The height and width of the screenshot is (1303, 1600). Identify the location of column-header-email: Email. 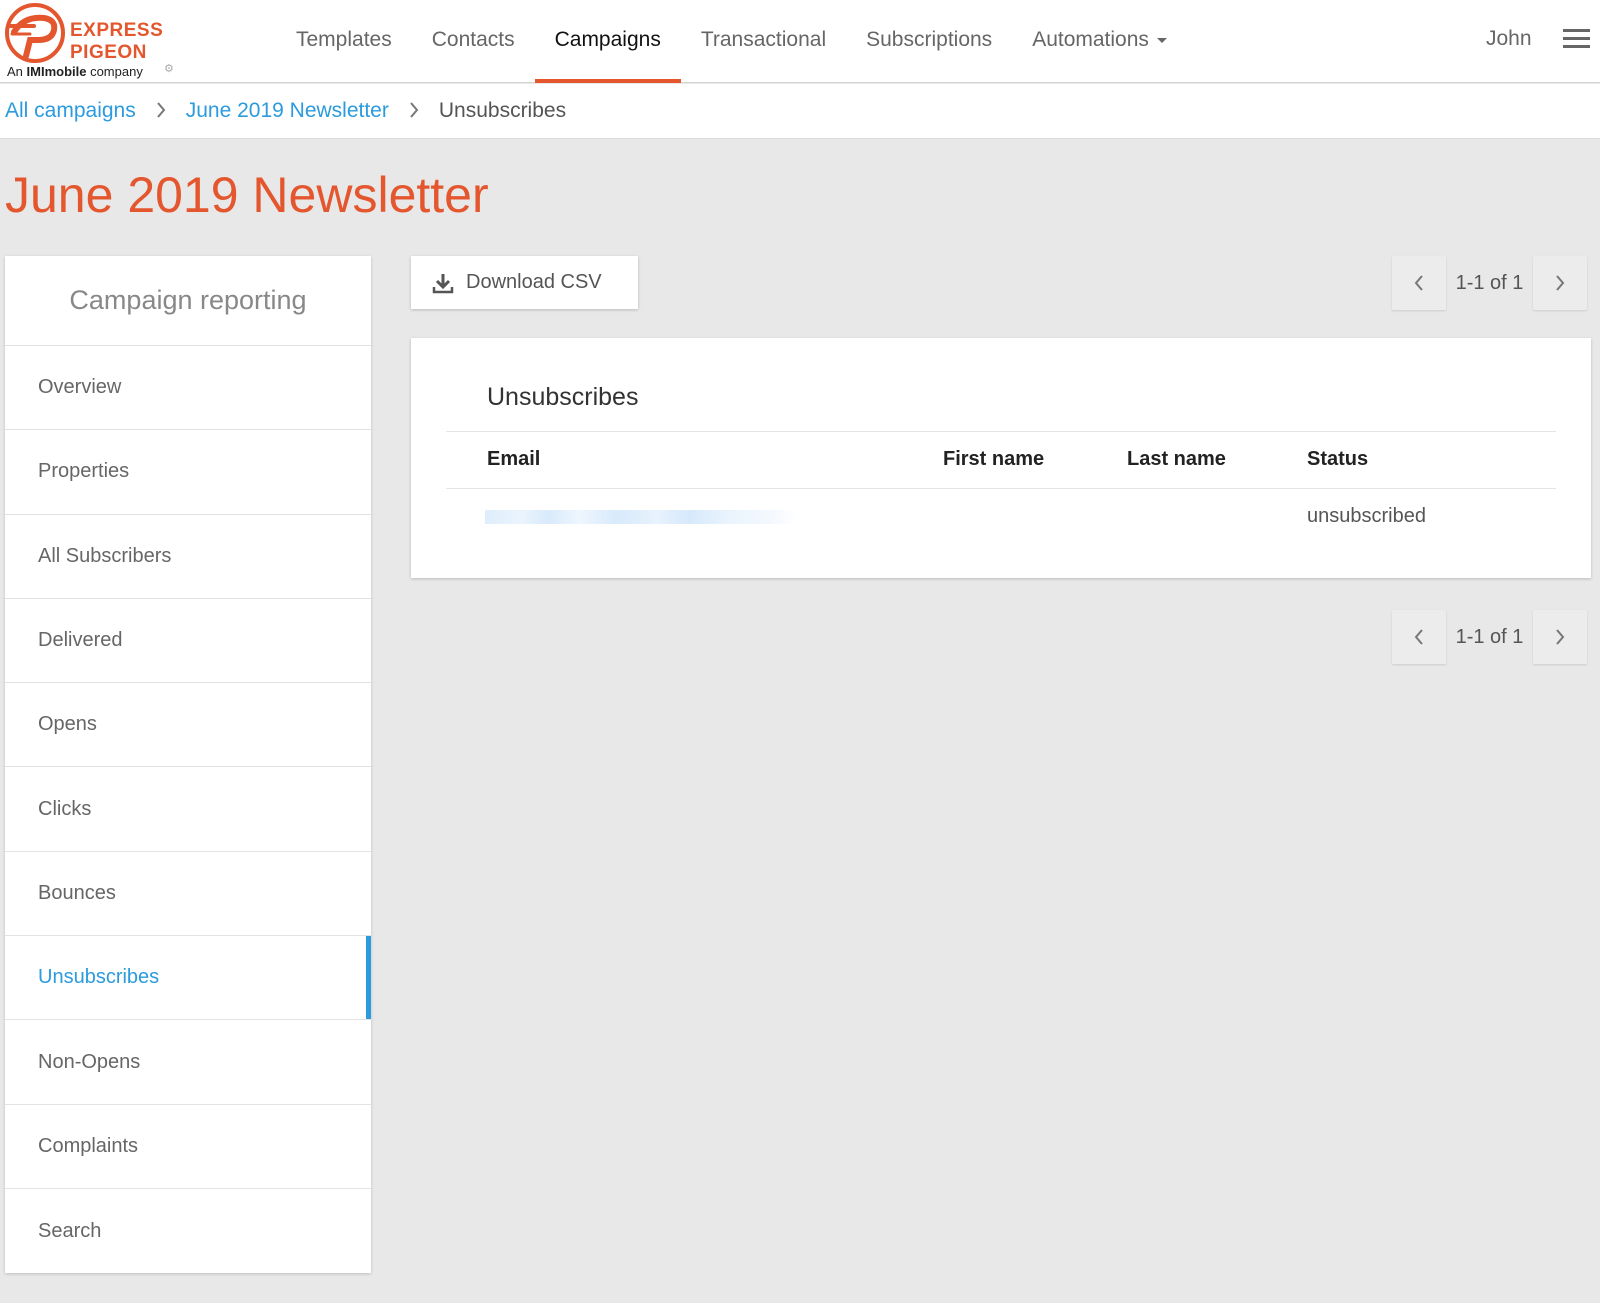
(513, 459).